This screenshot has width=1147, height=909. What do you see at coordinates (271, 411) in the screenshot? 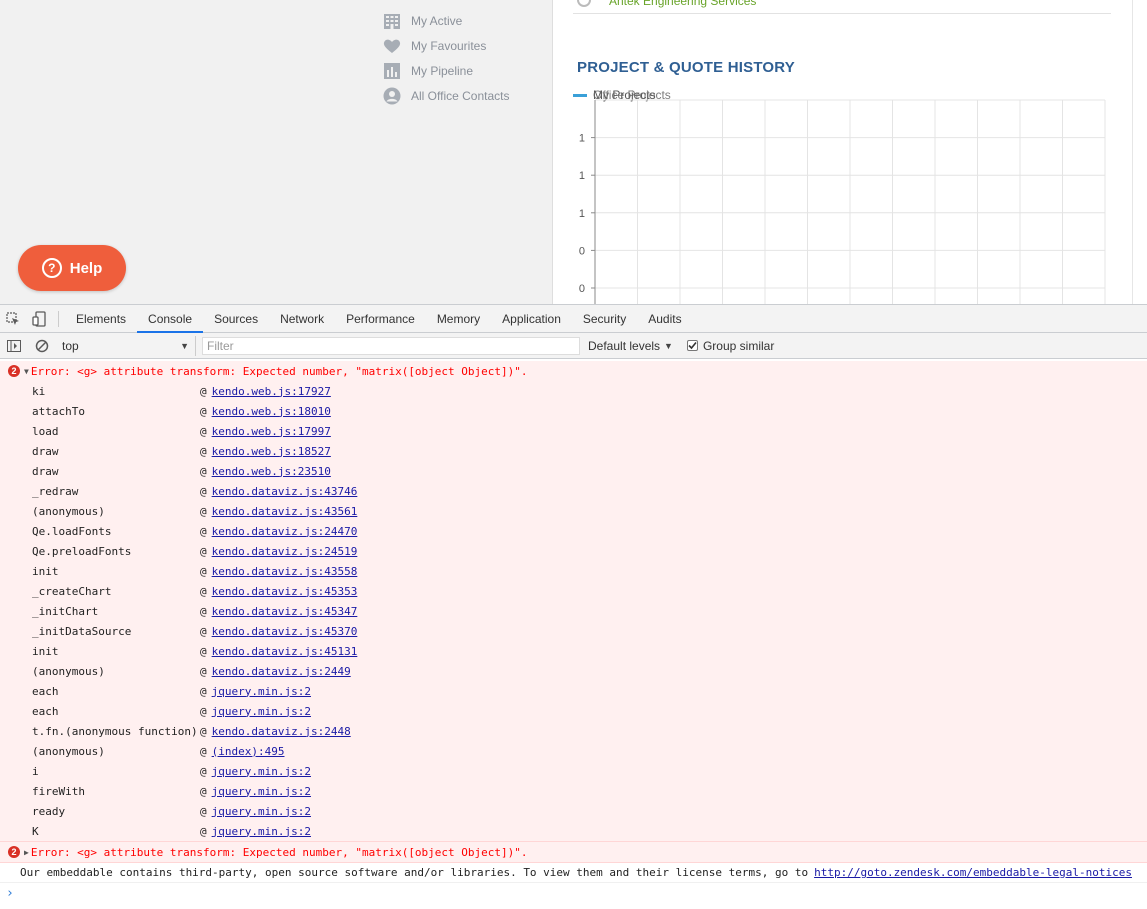
I see `stack-source-link: kendo.web.js:18010` at bounding box center [271, 411].